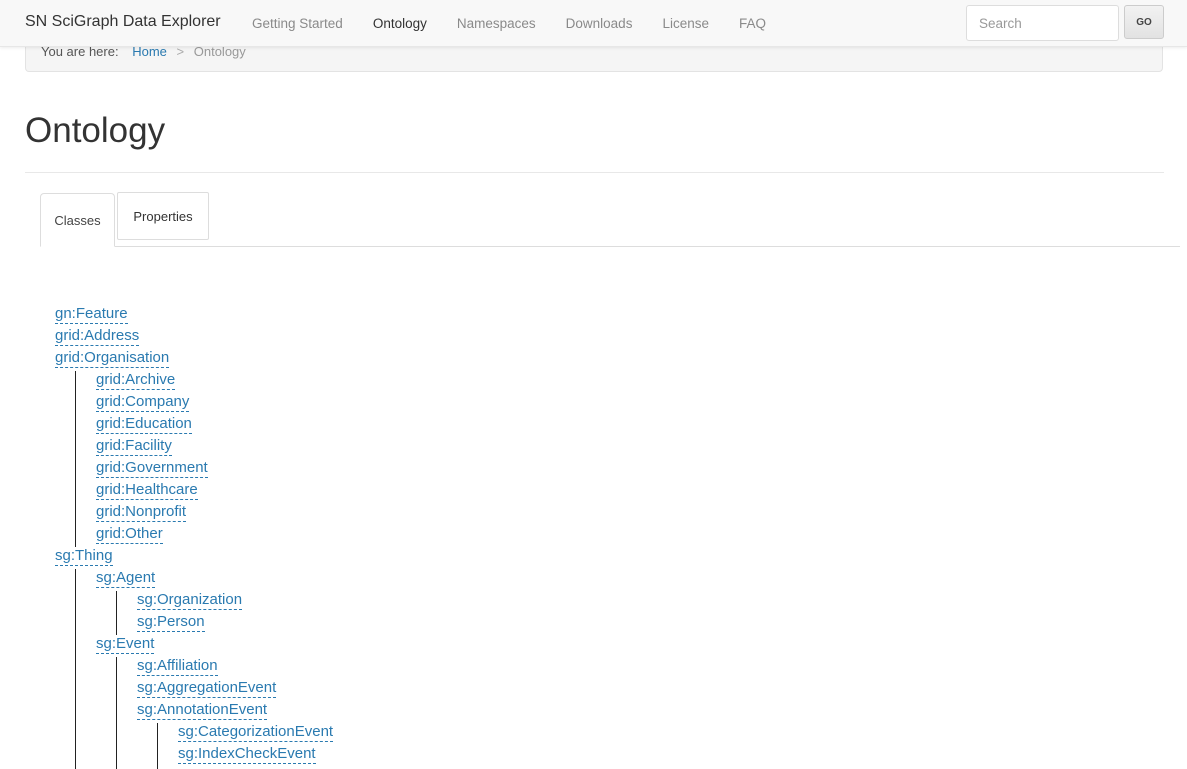 The height and width of the screenshot is (769, 1187). Describe the element at coordinates (136, 380) in the screenshot. I see `tree-item-grid-archive: grid:Archive` at that location.